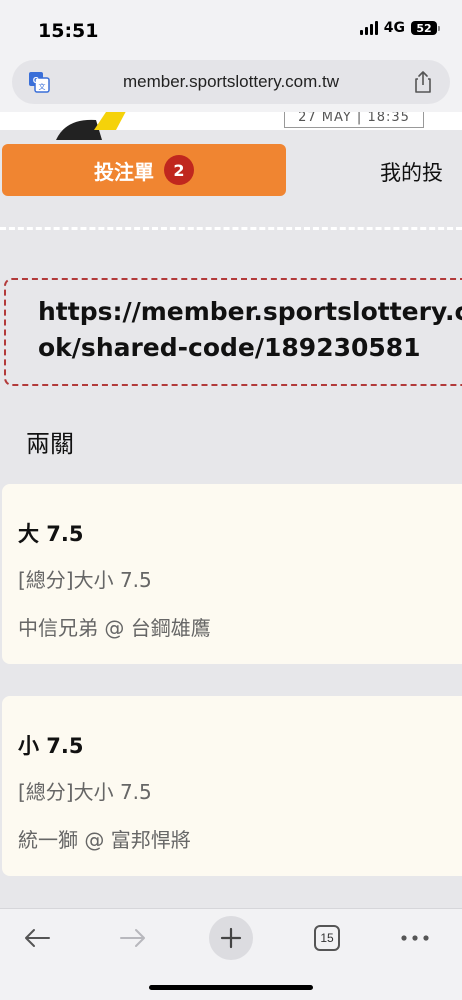 This screenshot has width=462, height=1000. Describe the element at coordinates (229, 347) in the screenshot. I see `share-link-line-2: ok/shared-code/189230581` at that location.